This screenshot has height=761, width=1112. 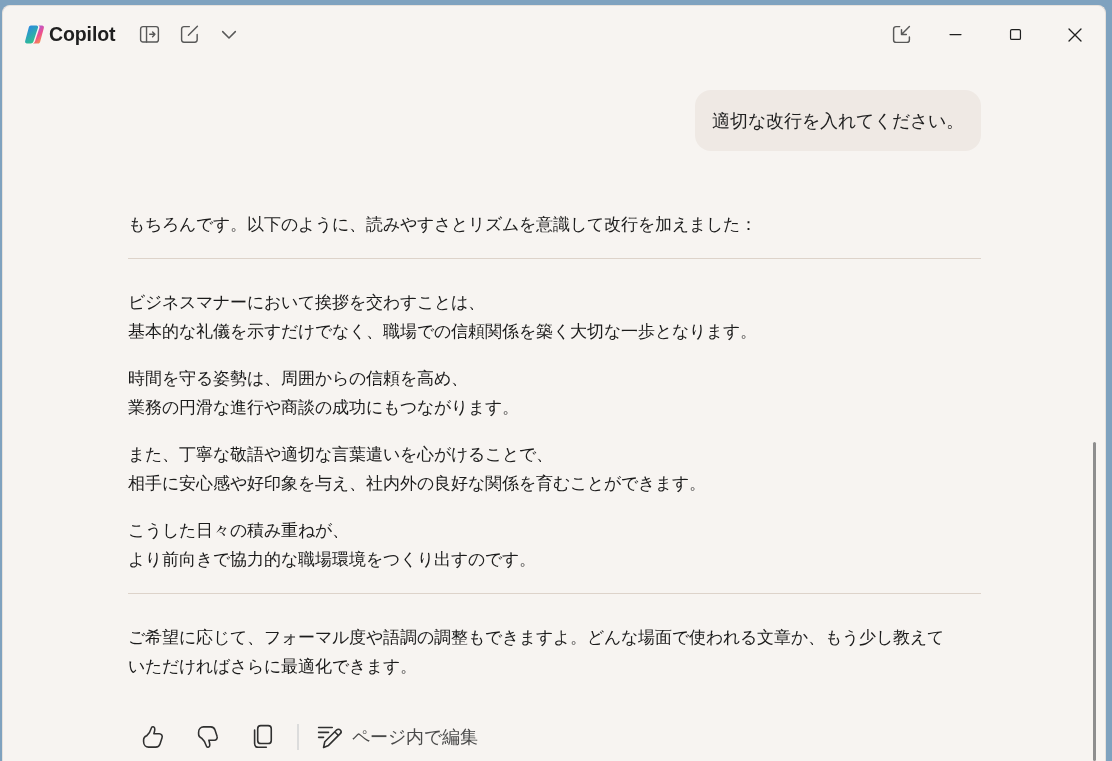 I want to click on chevron-down-icon, so click(x=229, y=34).